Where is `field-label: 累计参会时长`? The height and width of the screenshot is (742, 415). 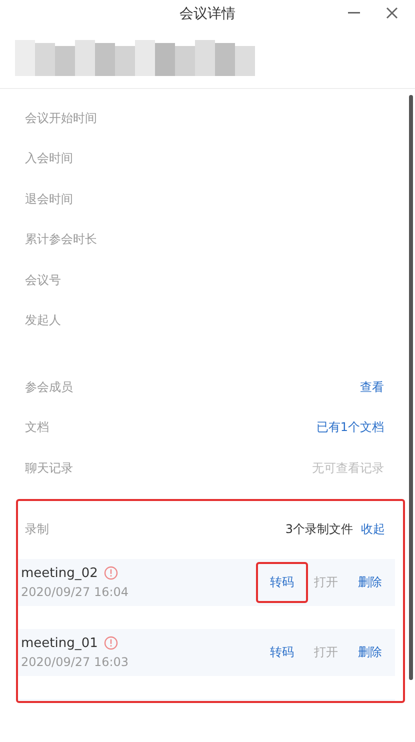
field-label: 累计参会时长 is located at coordinates (61, 239).